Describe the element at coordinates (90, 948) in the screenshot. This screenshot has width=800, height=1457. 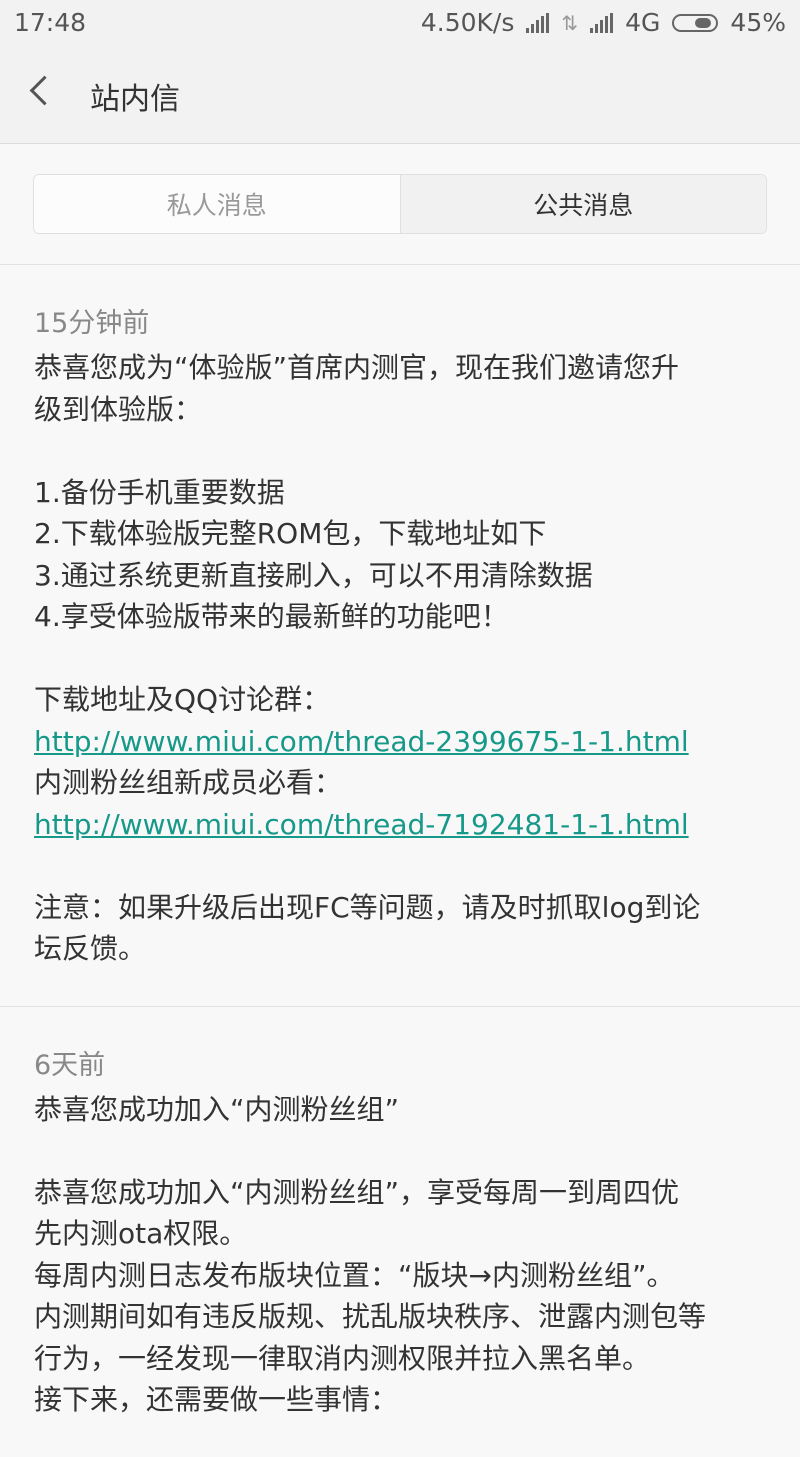
I see `message-line: 坛反馈。` at that location.